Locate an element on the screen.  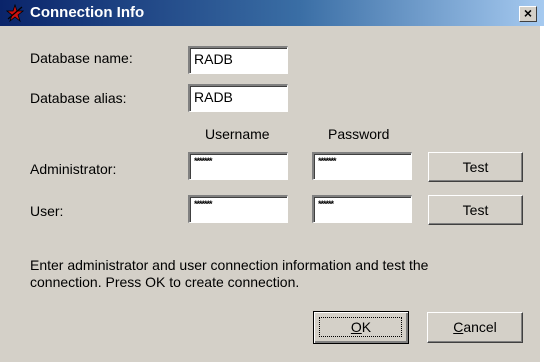
cancel-label: Cancel is located at coordinates (475, 327).